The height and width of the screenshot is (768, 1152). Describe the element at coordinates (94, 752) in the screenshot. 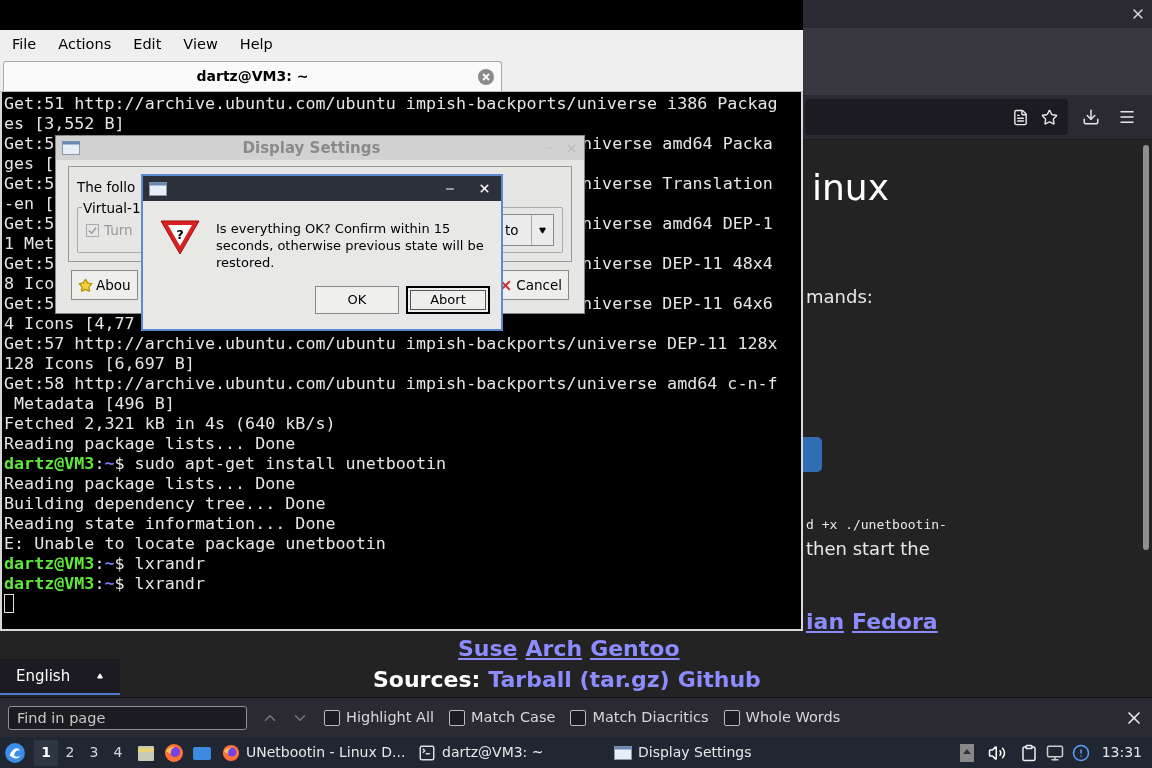

I see `workspace-button: 3` at that location.